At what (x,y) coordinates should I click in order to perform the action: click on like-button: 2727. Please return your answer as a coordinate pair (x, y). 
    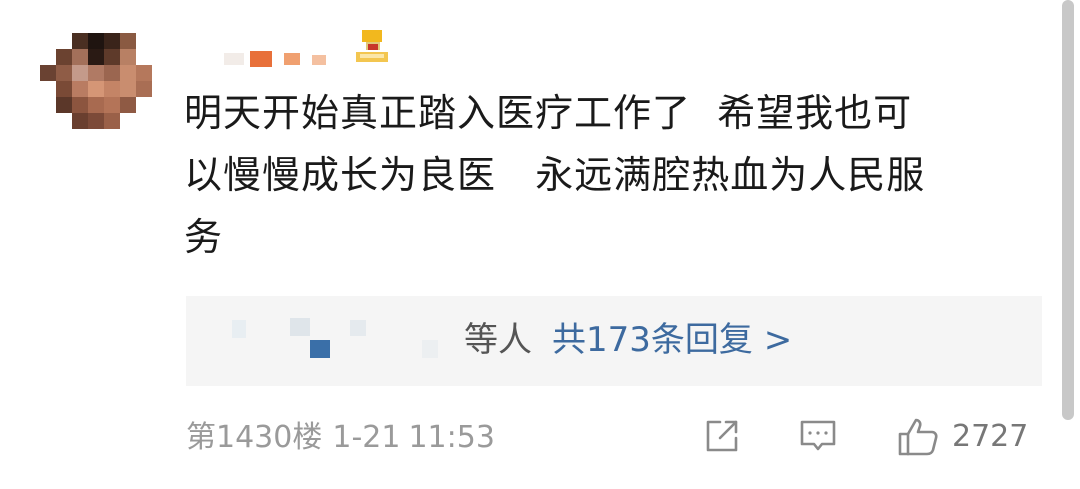
    Looking at the image, I should click on (962, 436).